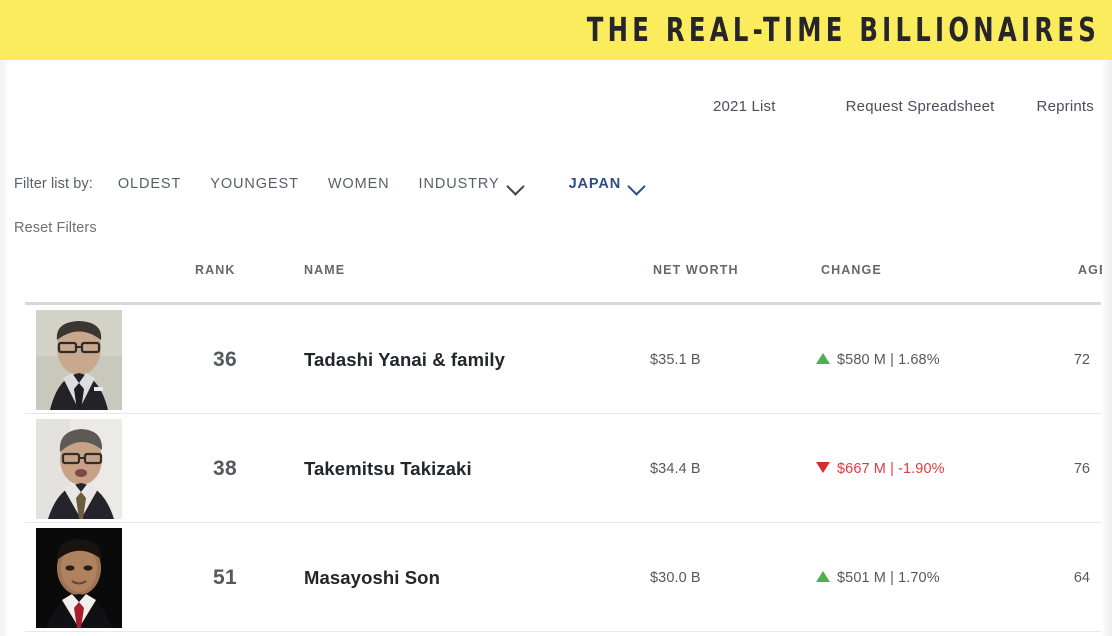  What do you see at coordinates (675, 359) in the screenshot?
I see `cell-net-worth: $35.1 B` at bounding box center [675, 359].